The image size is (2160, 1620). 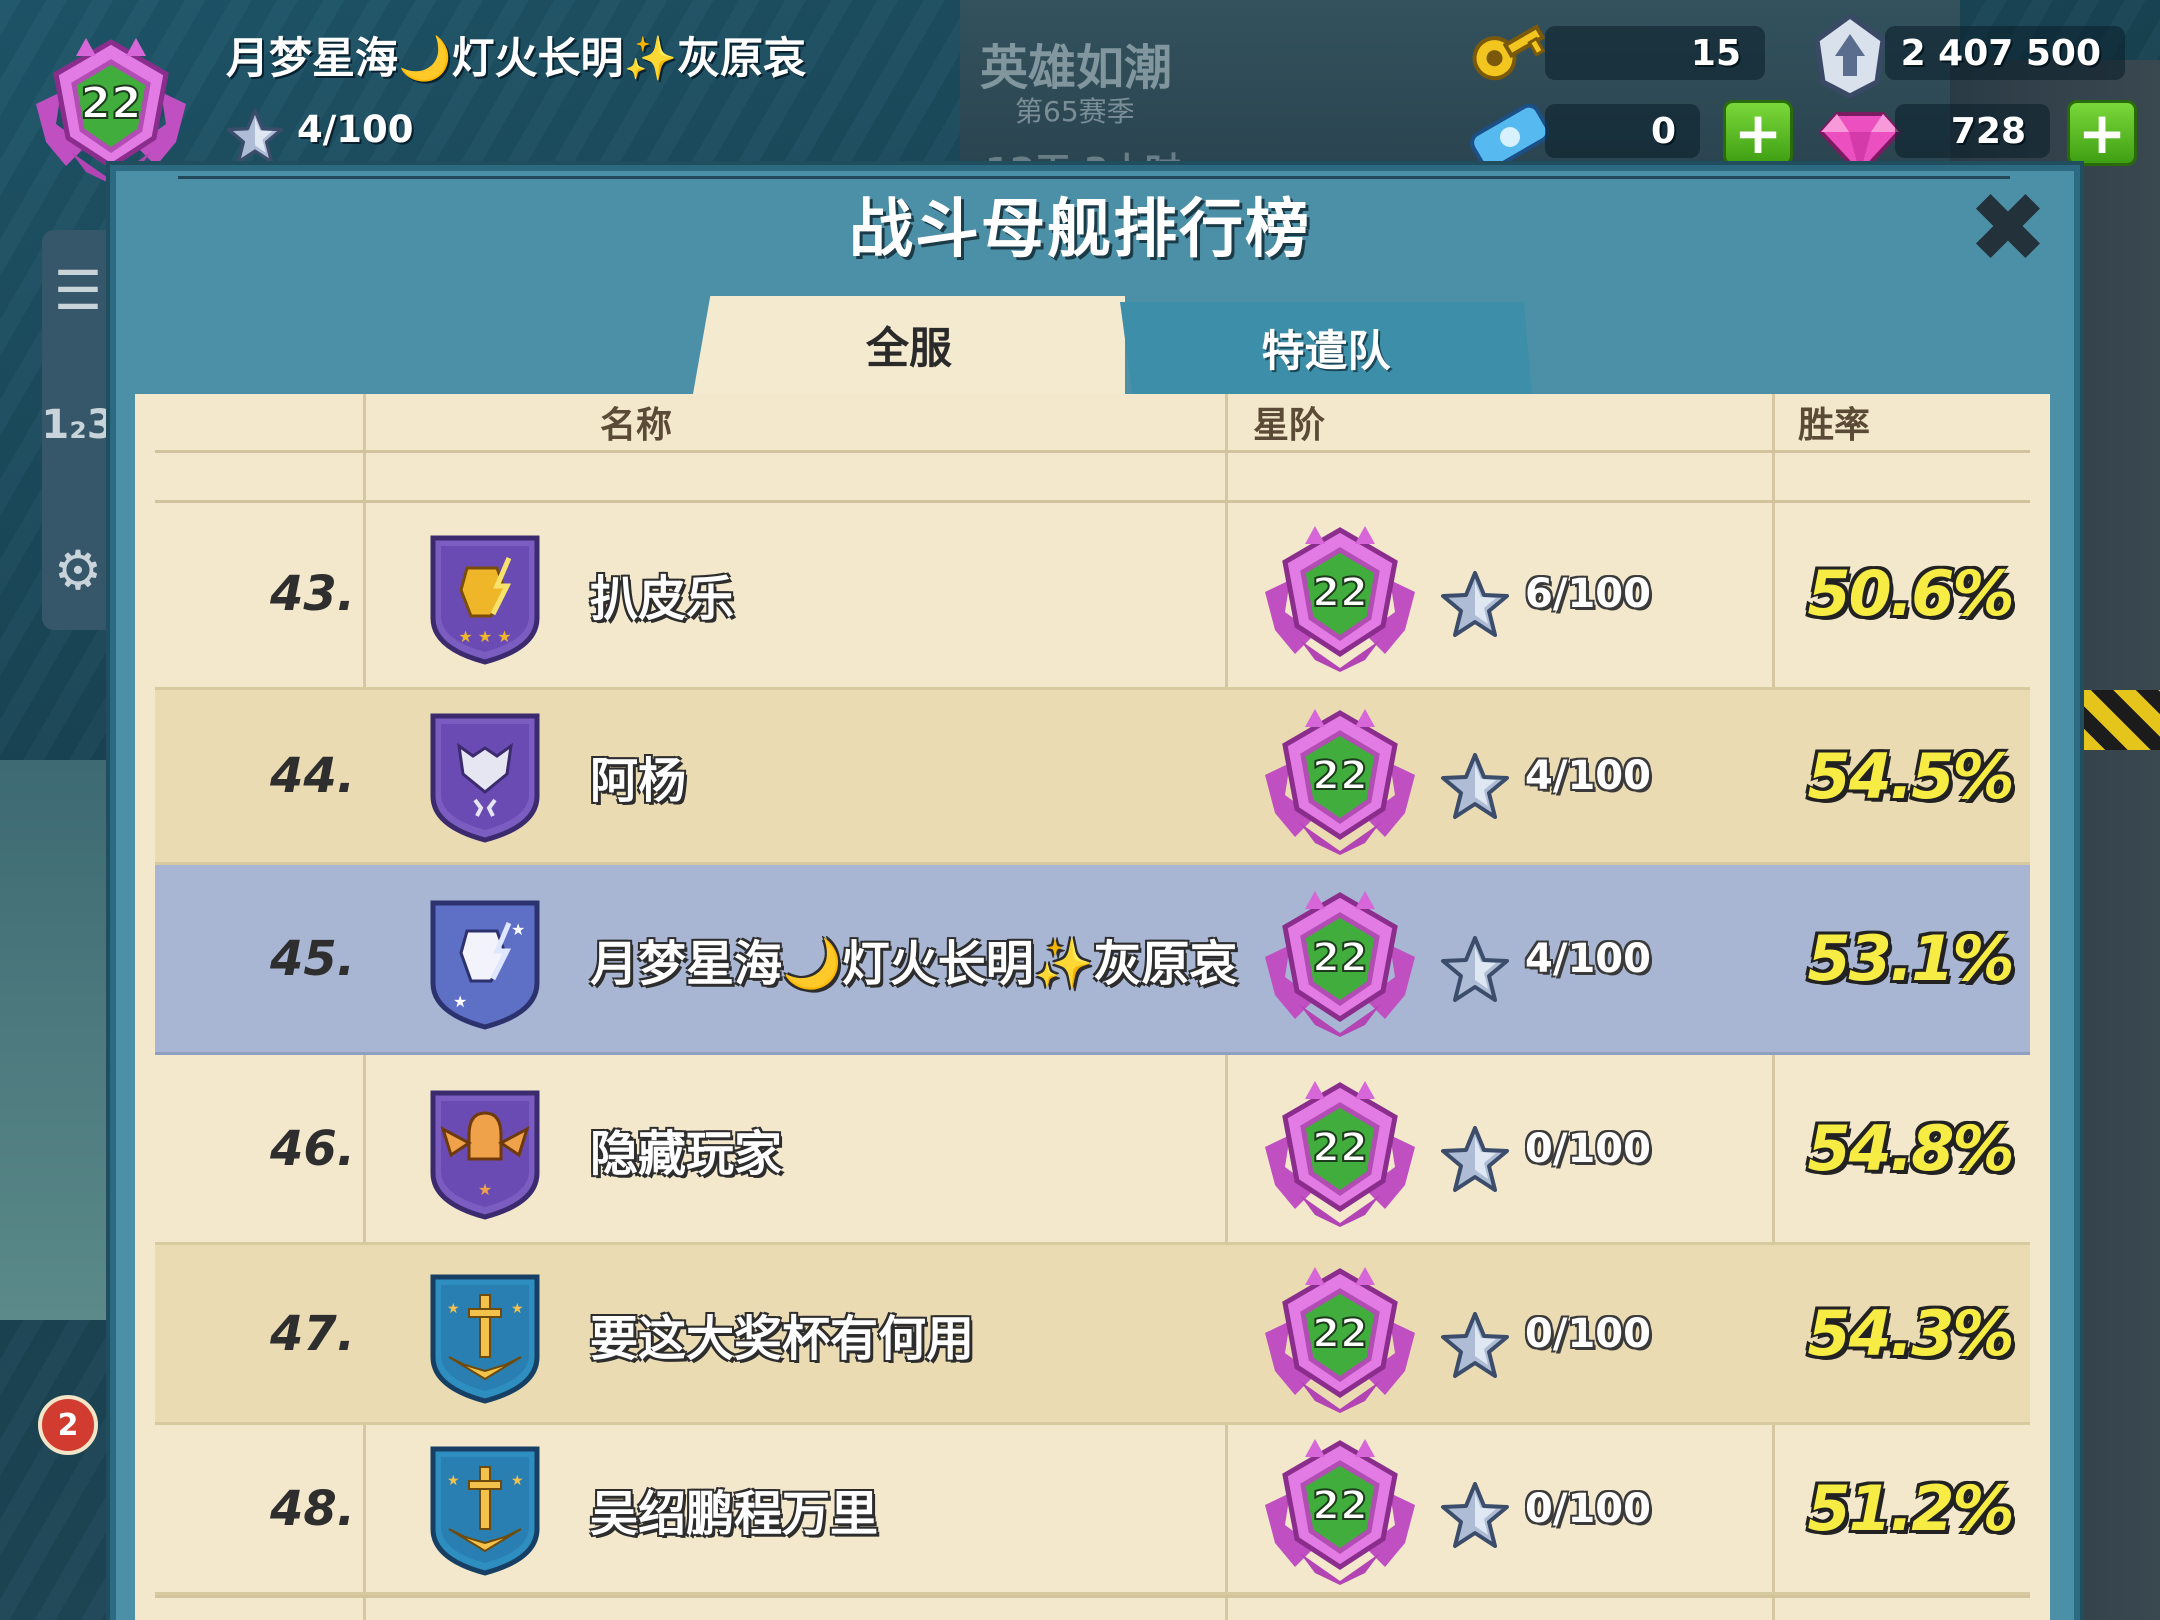 What do you see at coordinates (1622, 131) in the screenshot?
I see `tickets-counter: 0` at bounding box center [1622, 131].